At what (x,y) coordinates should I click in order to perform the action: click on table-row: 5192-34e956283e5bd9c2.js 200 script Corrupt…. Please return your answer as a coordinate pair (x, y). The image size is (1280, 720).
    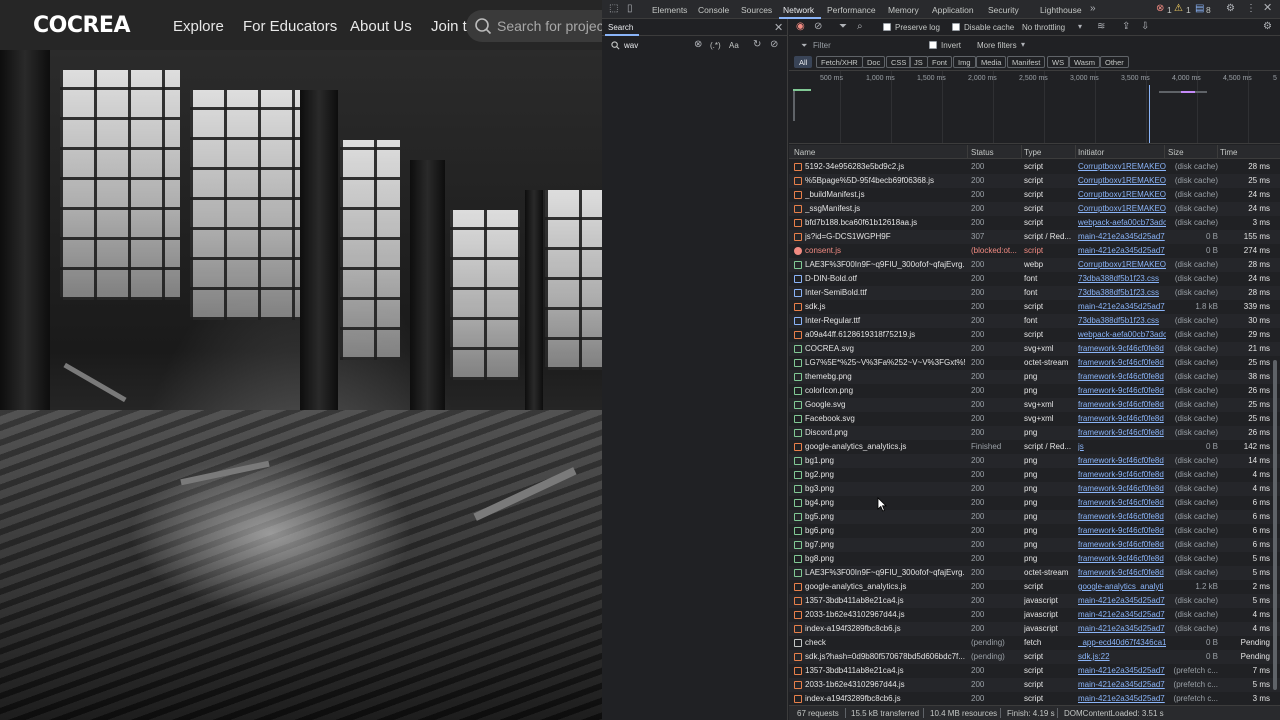
    Looking at the image, I should click on (1034, 167).